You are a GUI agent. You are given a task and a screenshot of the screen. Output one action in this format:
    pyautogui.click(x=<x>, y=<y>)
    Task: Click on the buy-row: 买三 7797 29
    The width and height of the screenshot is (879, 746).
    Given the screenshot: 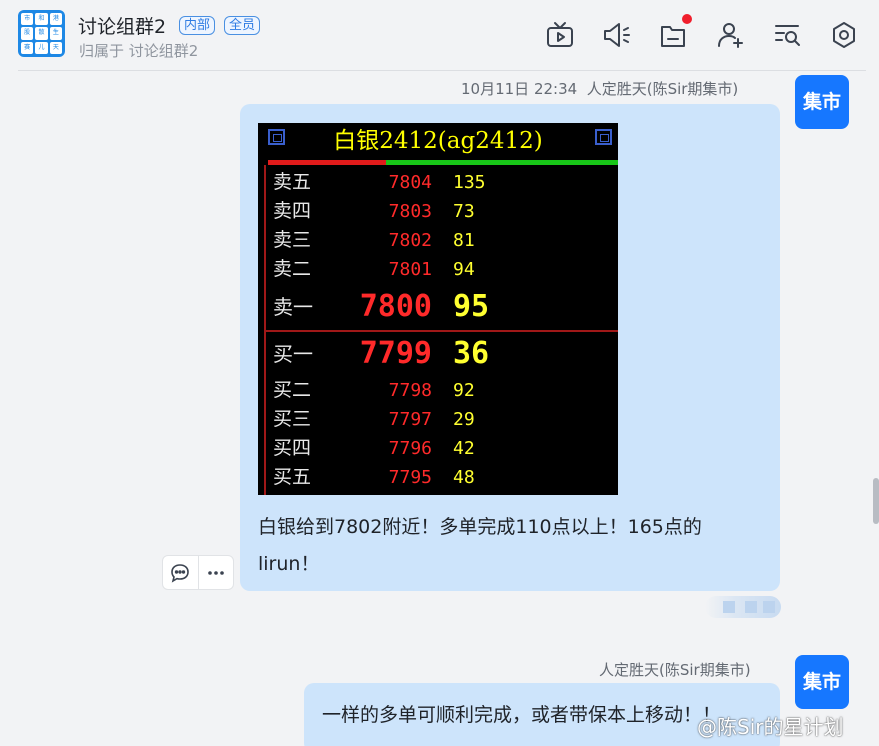 What is the action you would take?
    pyautogui.click(x=438, y=419)
    